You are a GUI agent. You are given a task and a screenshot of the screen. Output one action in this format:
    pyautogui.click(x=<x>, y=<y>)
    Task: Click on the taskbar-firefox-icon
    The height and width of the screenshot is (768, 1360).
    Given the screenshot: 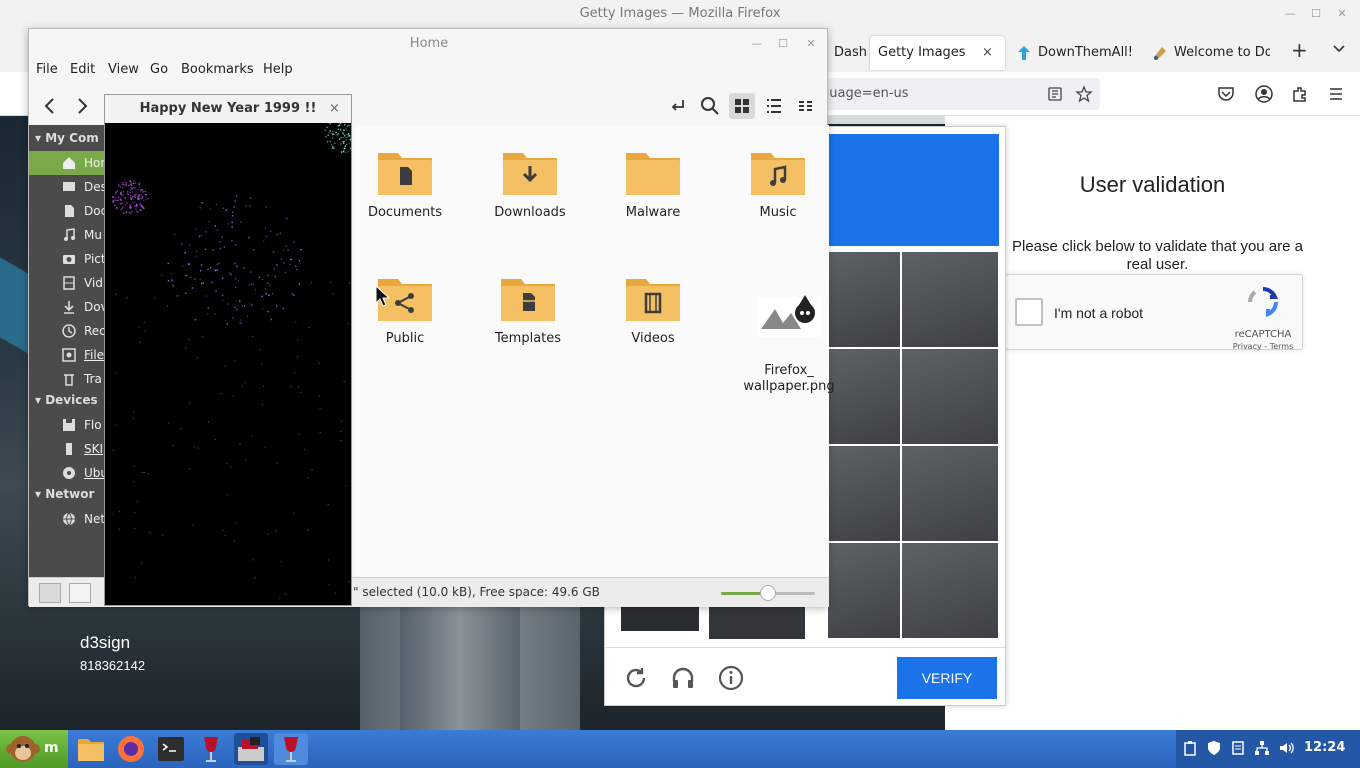 What is the action you would take?
    pyautogui.click(x=131, y=749)
    